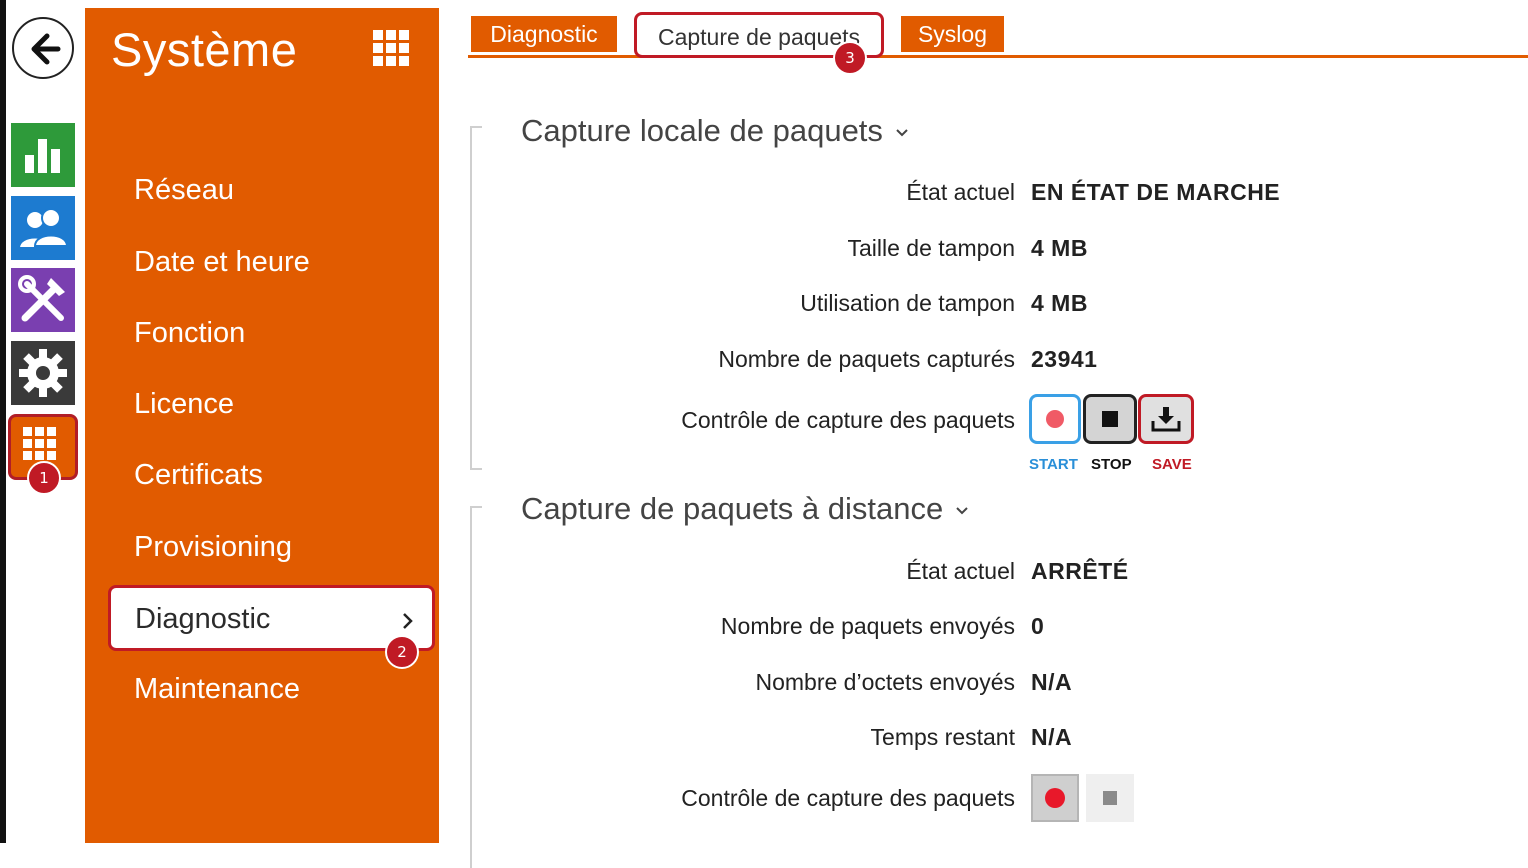 The width and height of the screenshot is (1528, 868). I want to click on back-arrow-icon, so click(46, 49).